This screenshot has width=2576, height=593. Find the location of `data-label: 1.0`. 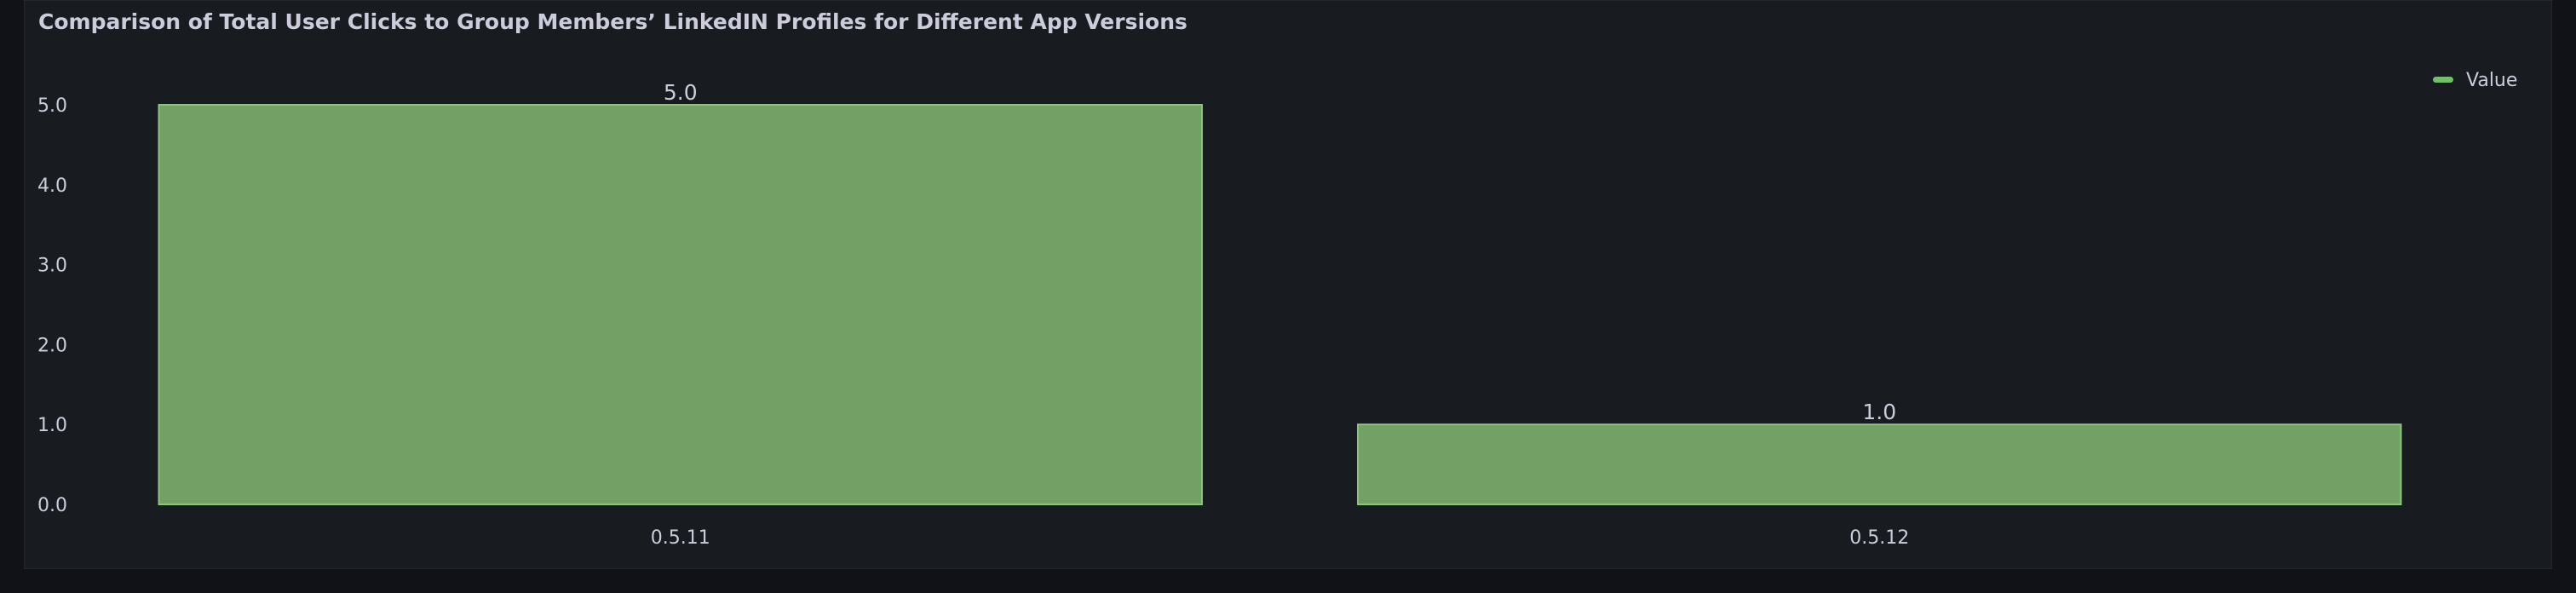

data-label: 1.0 is located at coordinates (1879, 412).